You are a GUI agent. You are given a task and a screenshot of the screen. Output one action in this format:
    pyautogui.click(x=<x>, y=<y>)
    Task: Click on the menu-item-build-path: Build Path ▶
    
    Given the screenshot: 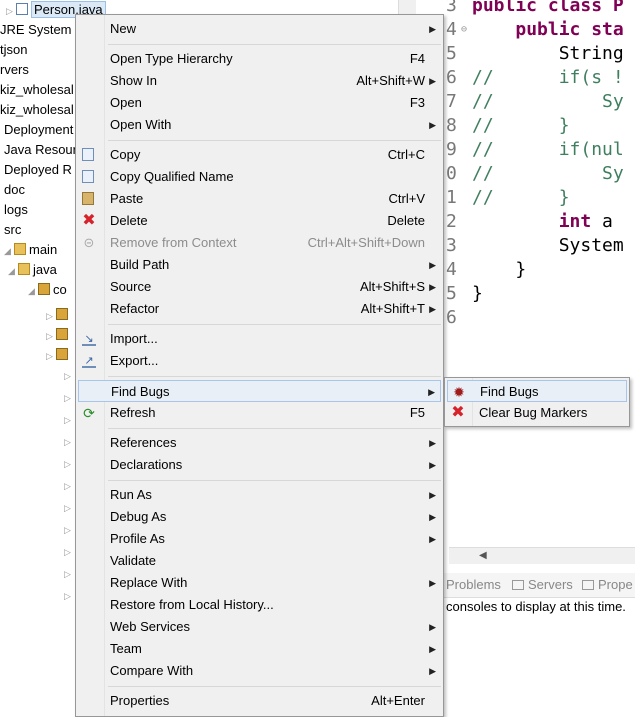 What is the action you would take?
    pyautogui.click(x=259, y=265)
    